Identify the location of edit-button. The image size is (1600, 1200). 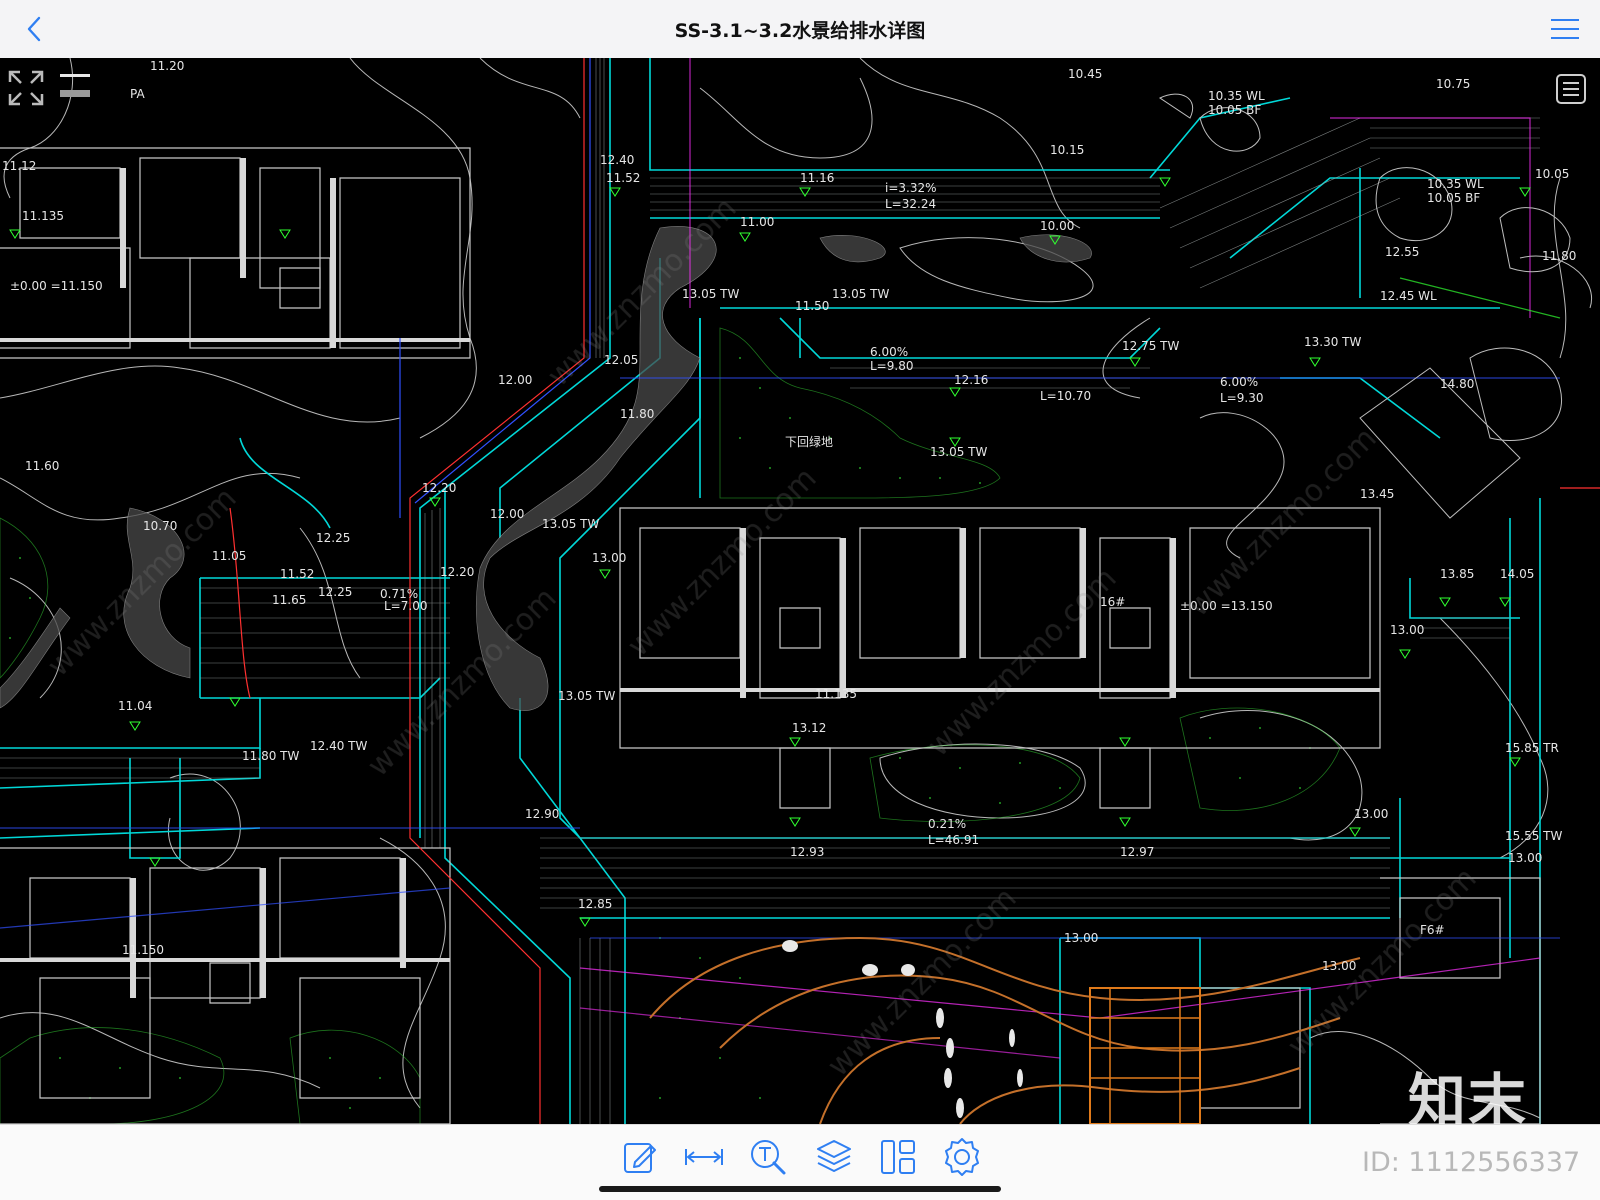
(640, 1157).